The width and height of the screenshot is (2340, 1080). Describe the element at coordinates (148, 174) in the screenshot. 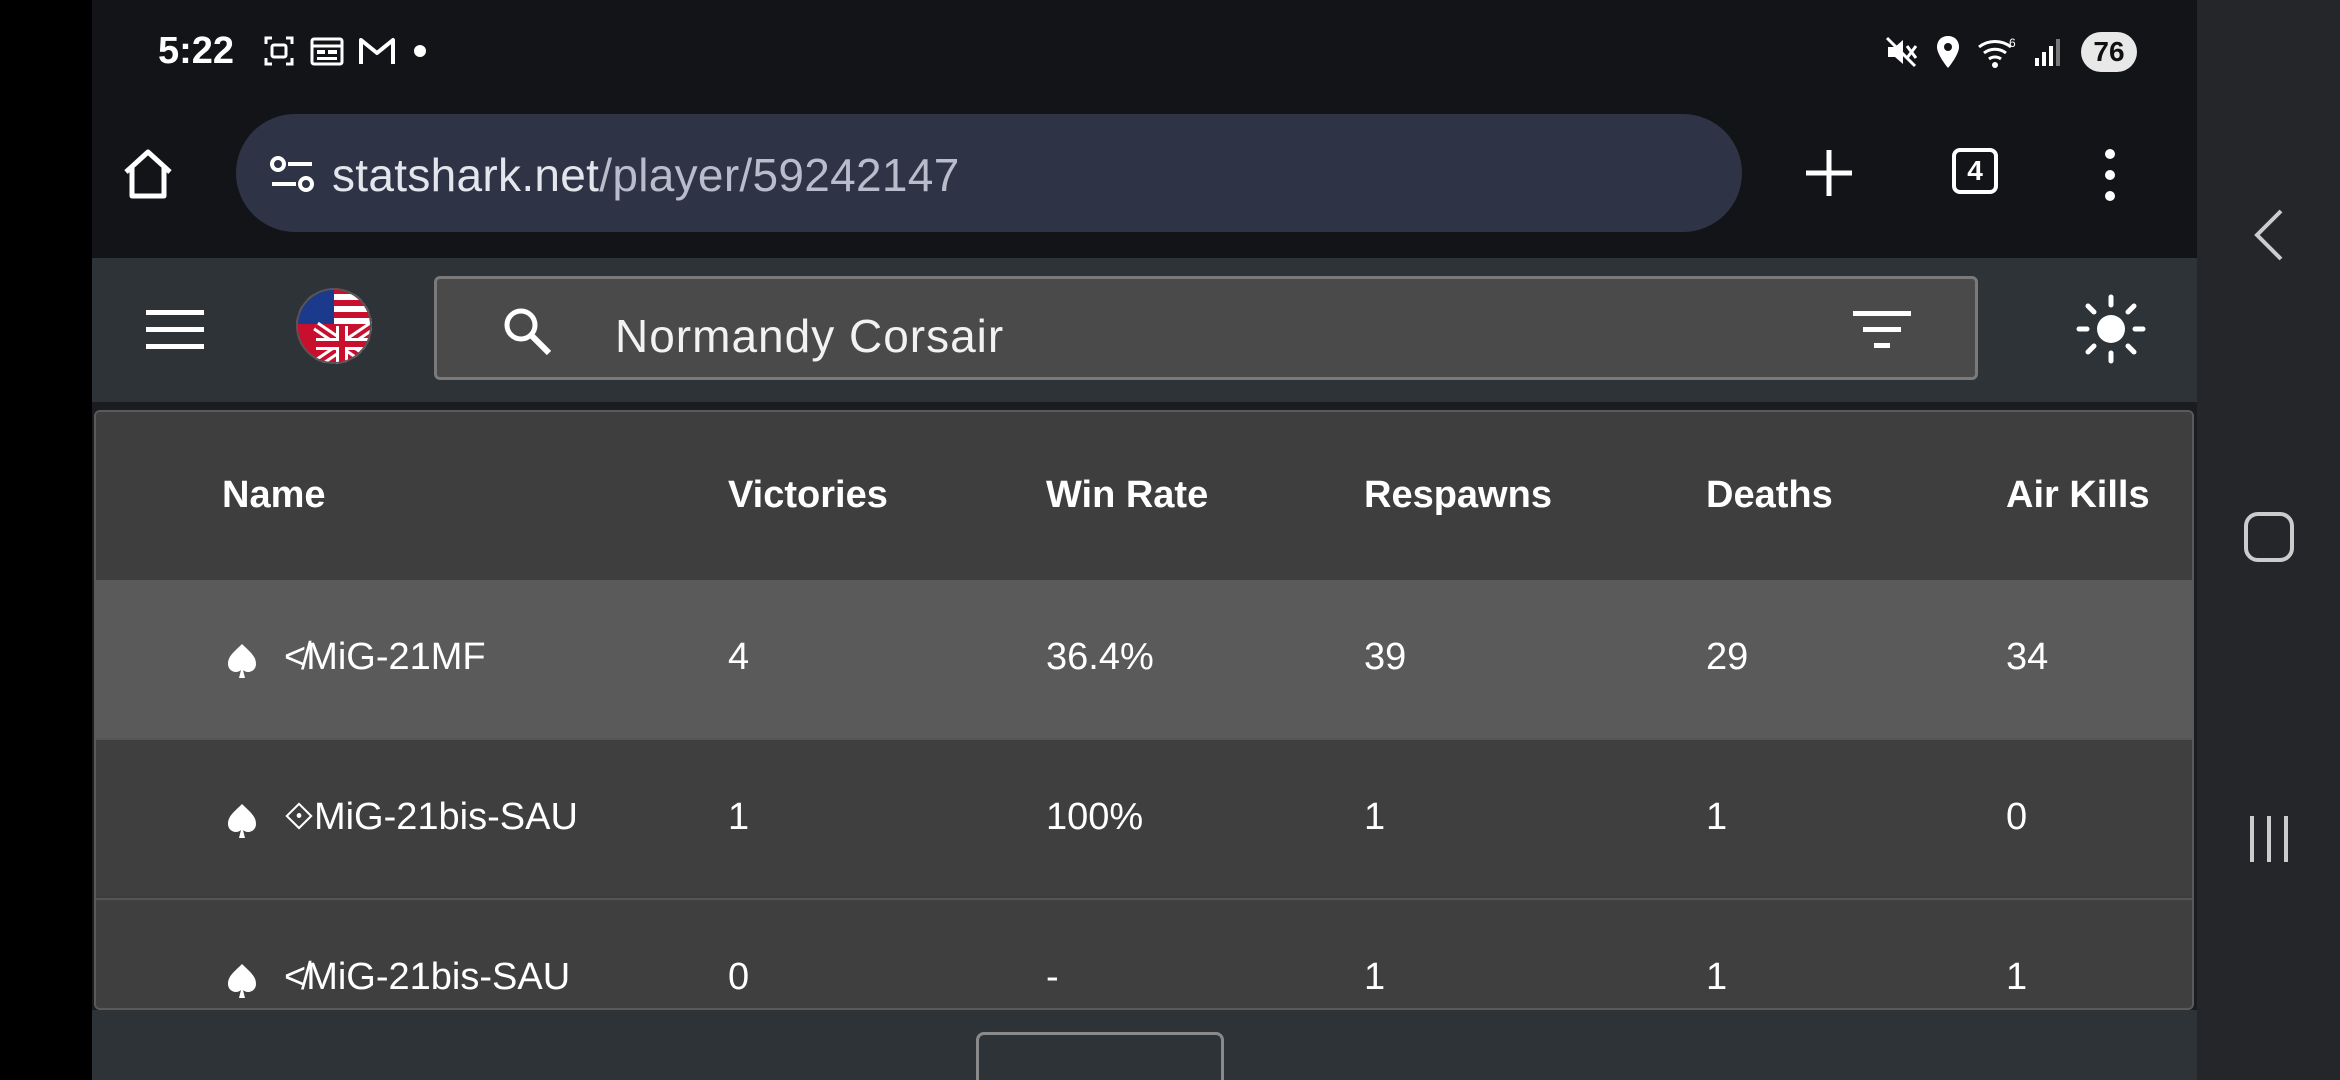

I see `home-icon` at that location.